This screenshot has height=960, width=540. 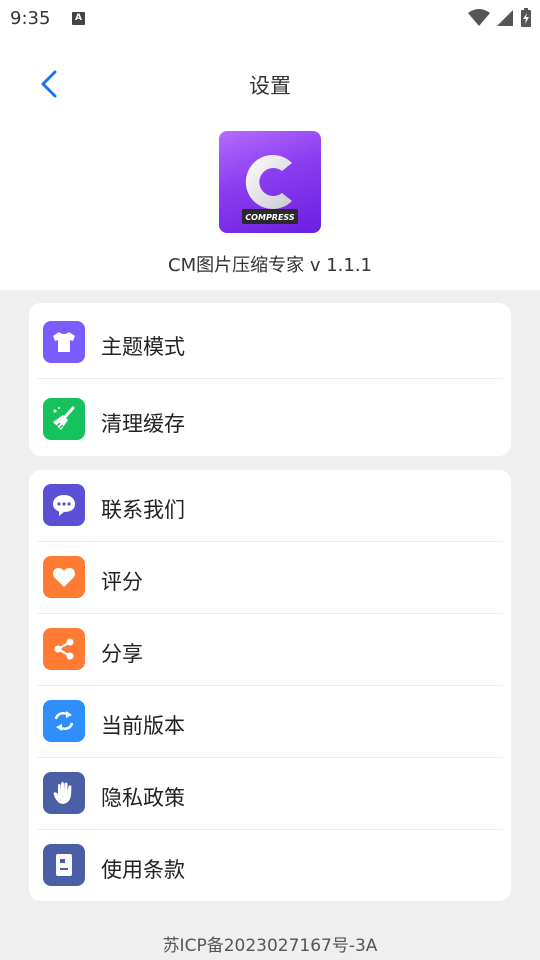 I want to click on refresh-icon, so click(x=64, y=721).